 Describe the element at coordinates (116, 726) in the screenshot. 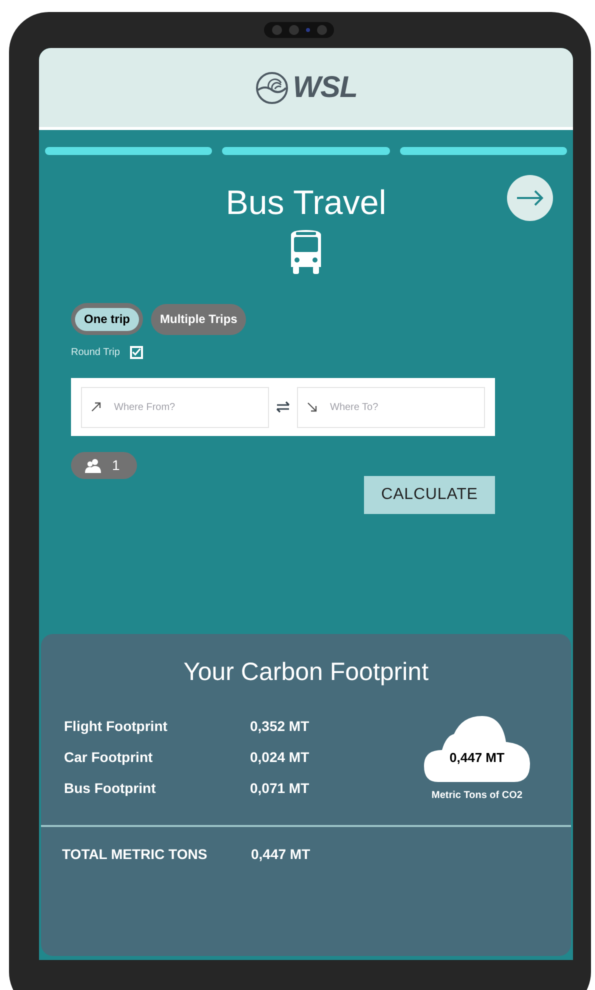

I see `footprint-label: Flight Footprint` at that location.